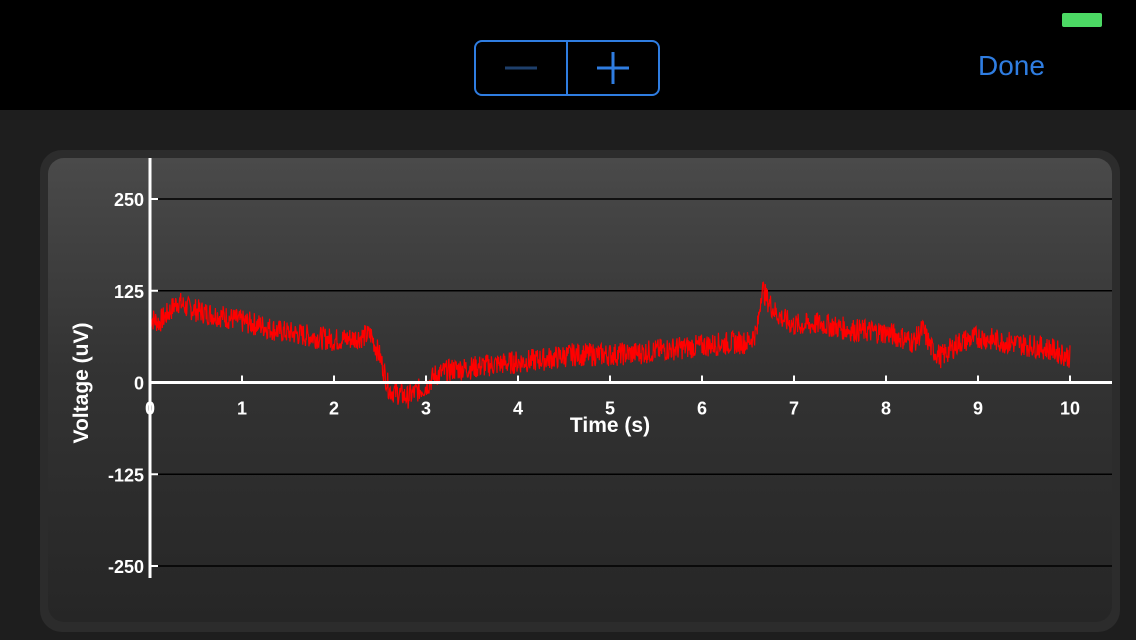  What do you see at coordinates (702, 409) in the screenshot?
I see `x-tick-label: 6` at bounding box center [702, 409].